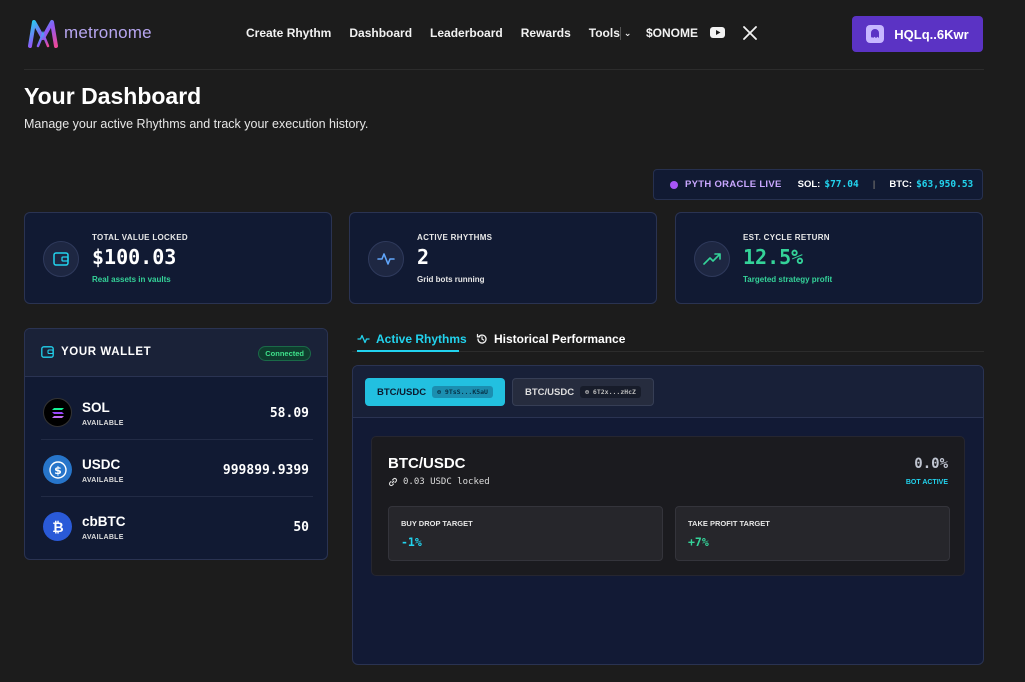 This screenshot has width=1025, height=682. Describe the element at coordinates (841, 184) in the screenshot. I see `sol-price: $77.04` at that location.